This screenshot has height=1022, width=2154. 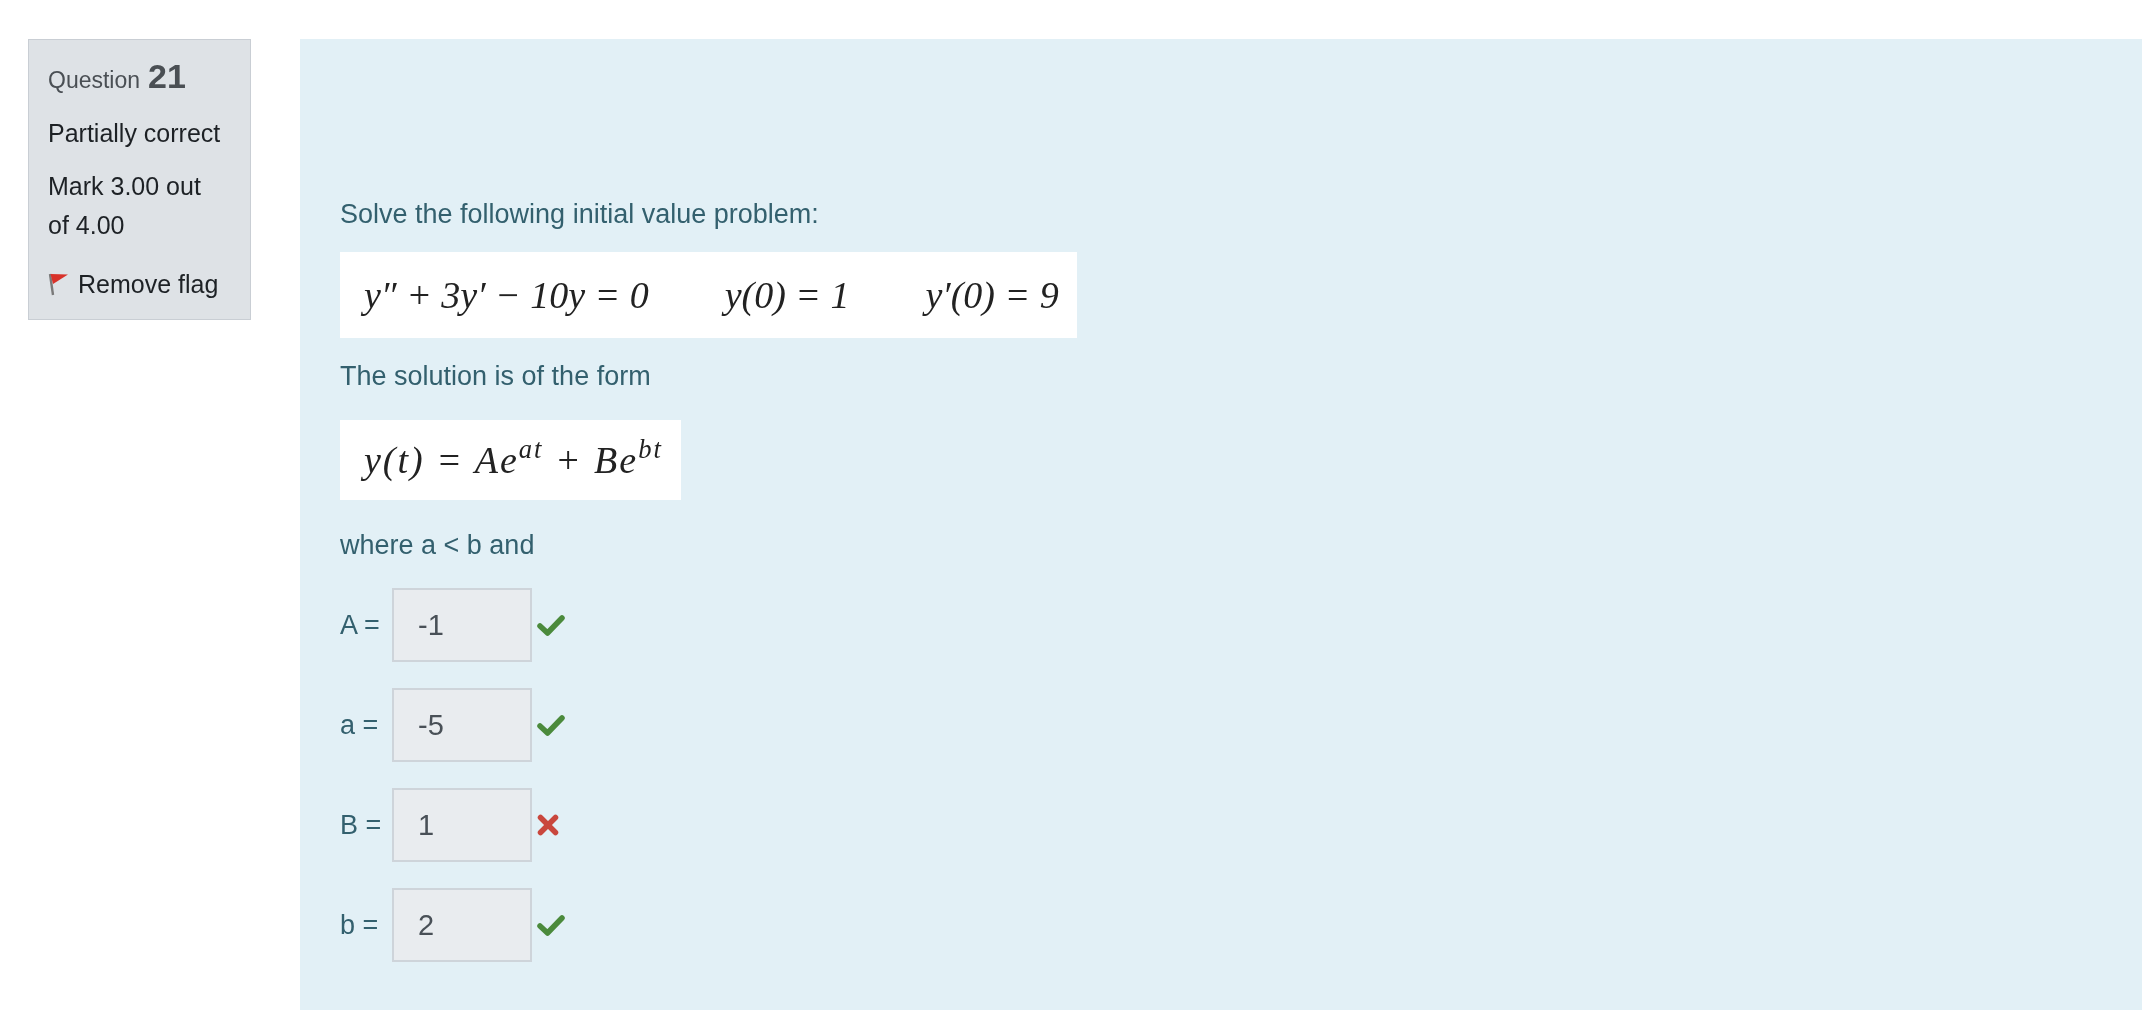 What do you see at coordinates (505, 295) in the screenshot?
I see `math-equation: y″ + 3y′ − 10y = 0` at bounding box center [505, 295].